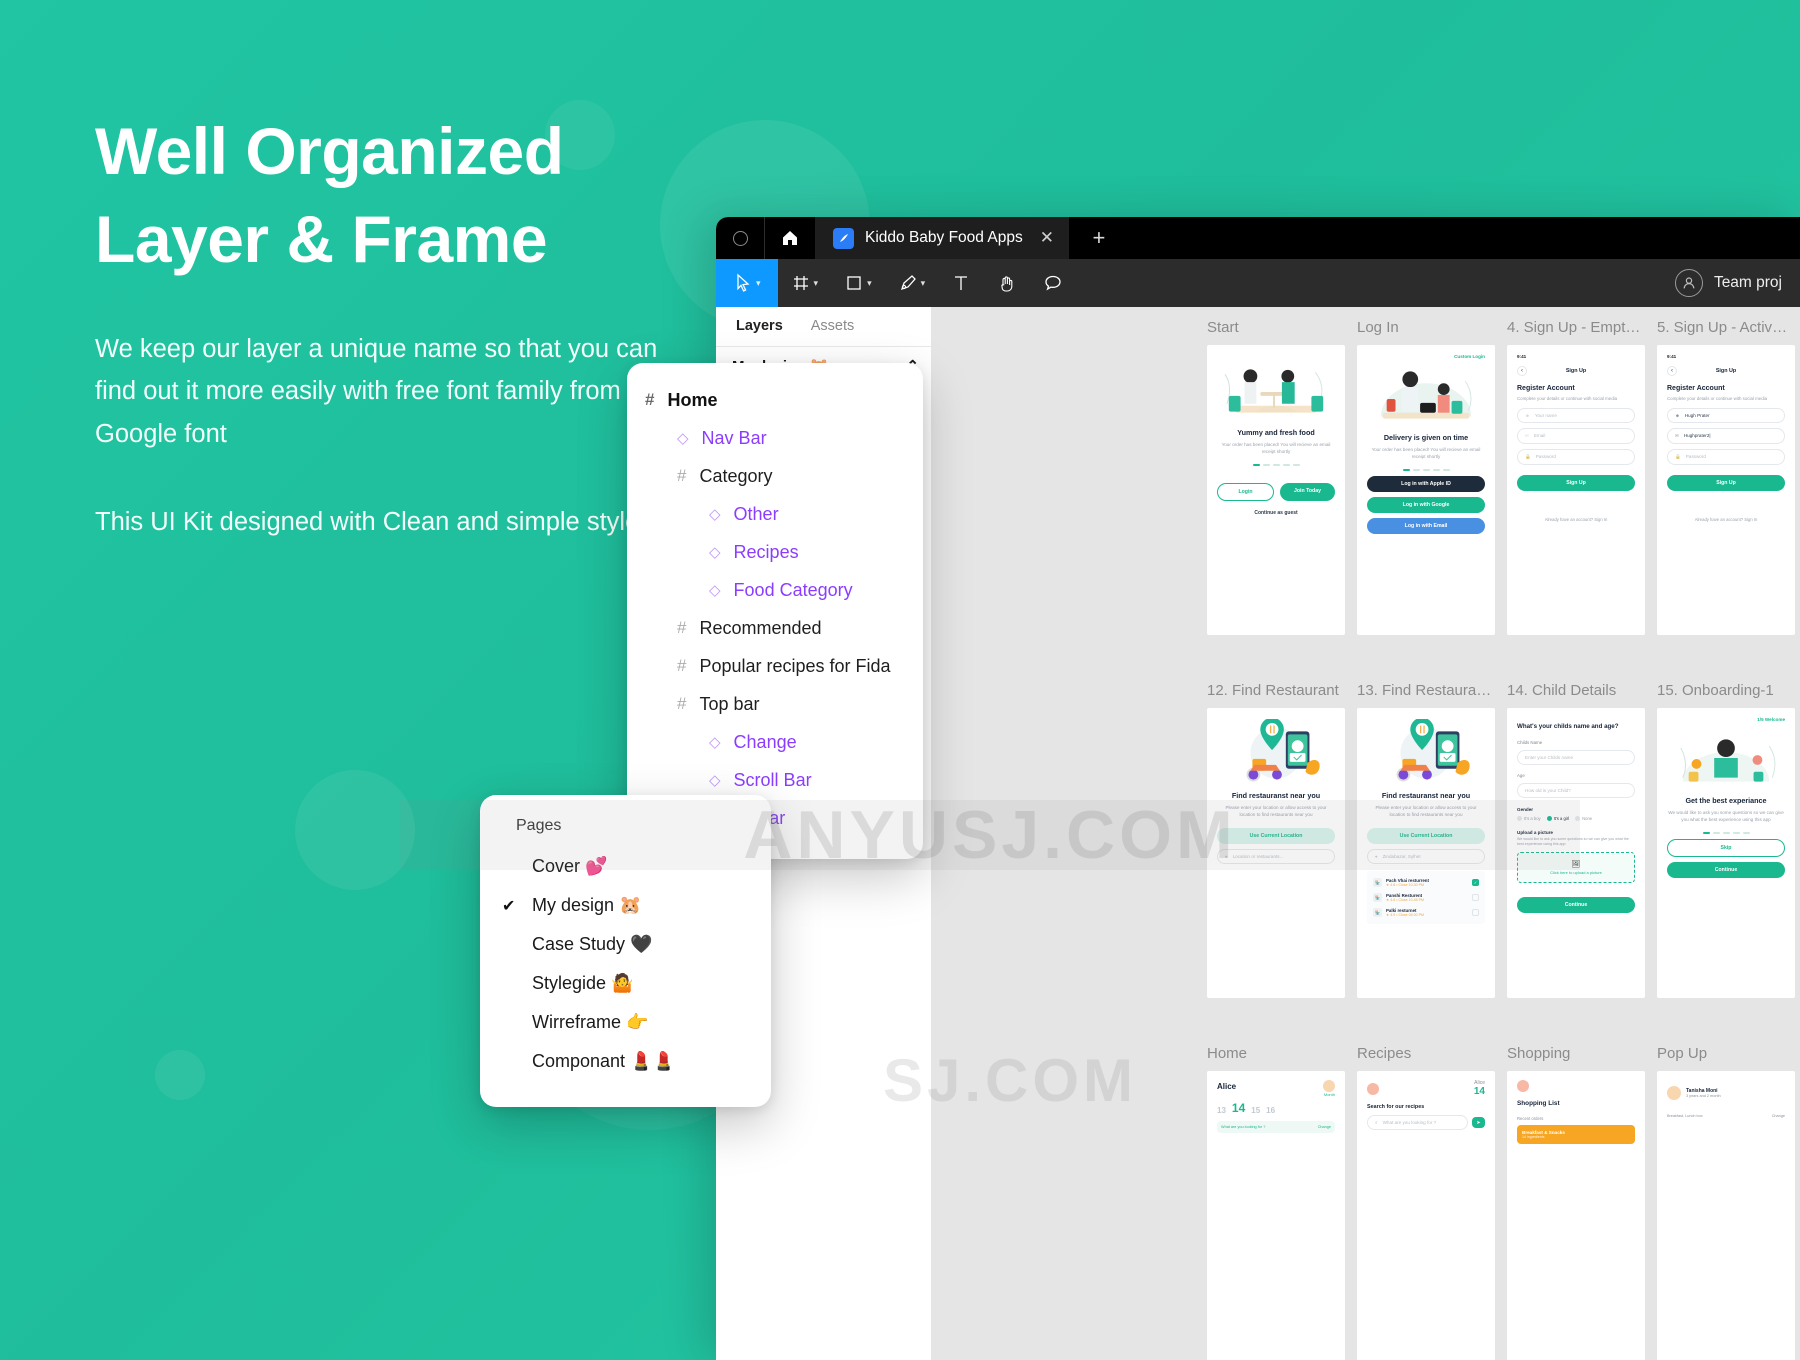  I want to click on shape-tool: ▾, so click(858, 283).